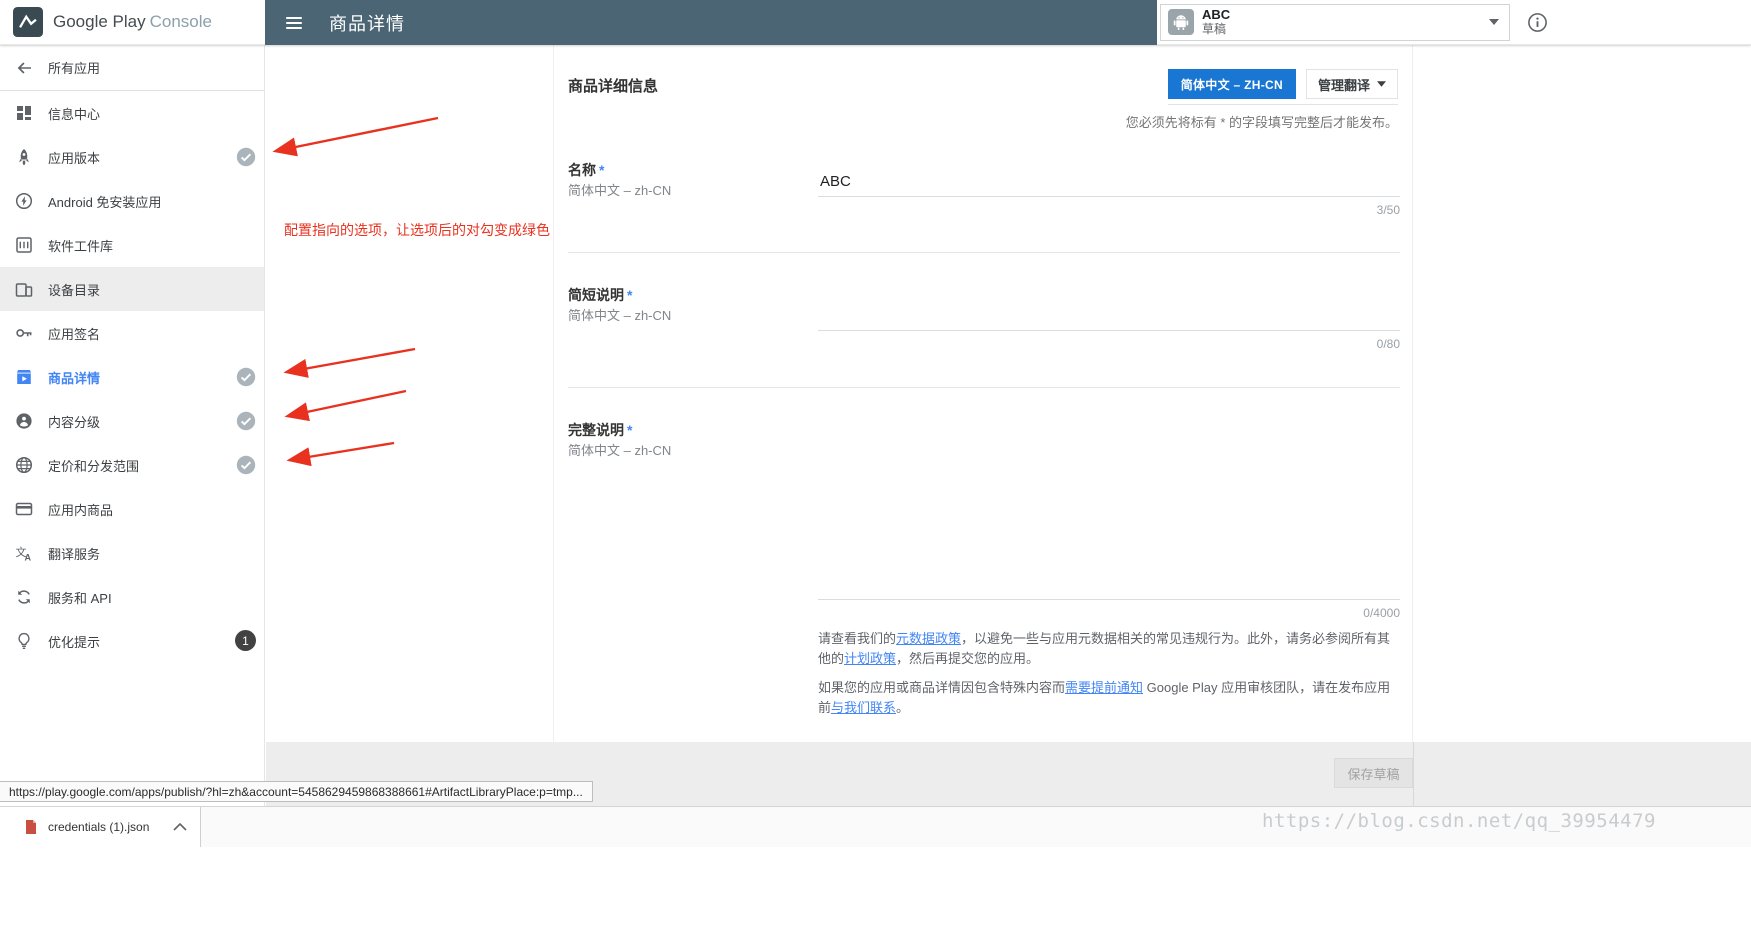 The width and height of the screenshot is (1751, 938). I want to click on name-input: ABC, so click(1109, 179).